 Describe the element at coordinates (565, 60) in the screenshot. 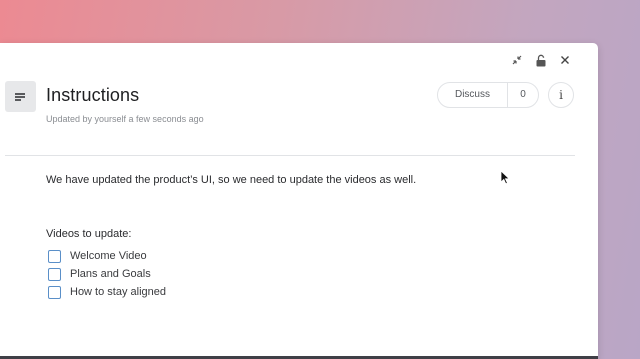

I see `close-icon` at that location.